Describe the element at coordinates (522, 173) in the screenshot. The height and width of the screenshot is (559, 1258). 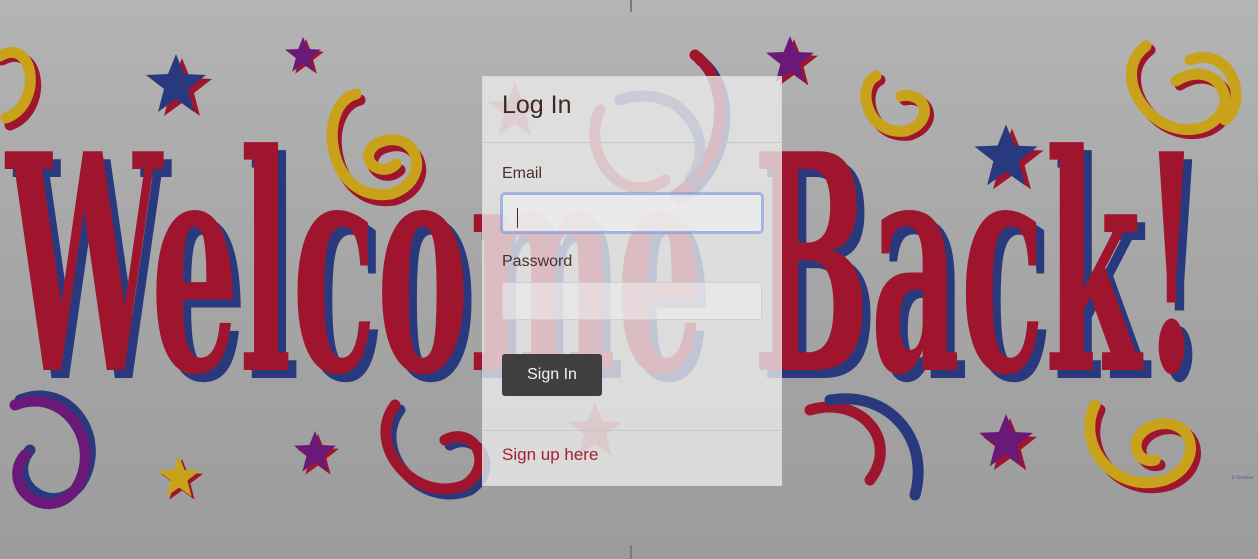
I see `email-label: Email` at that location.